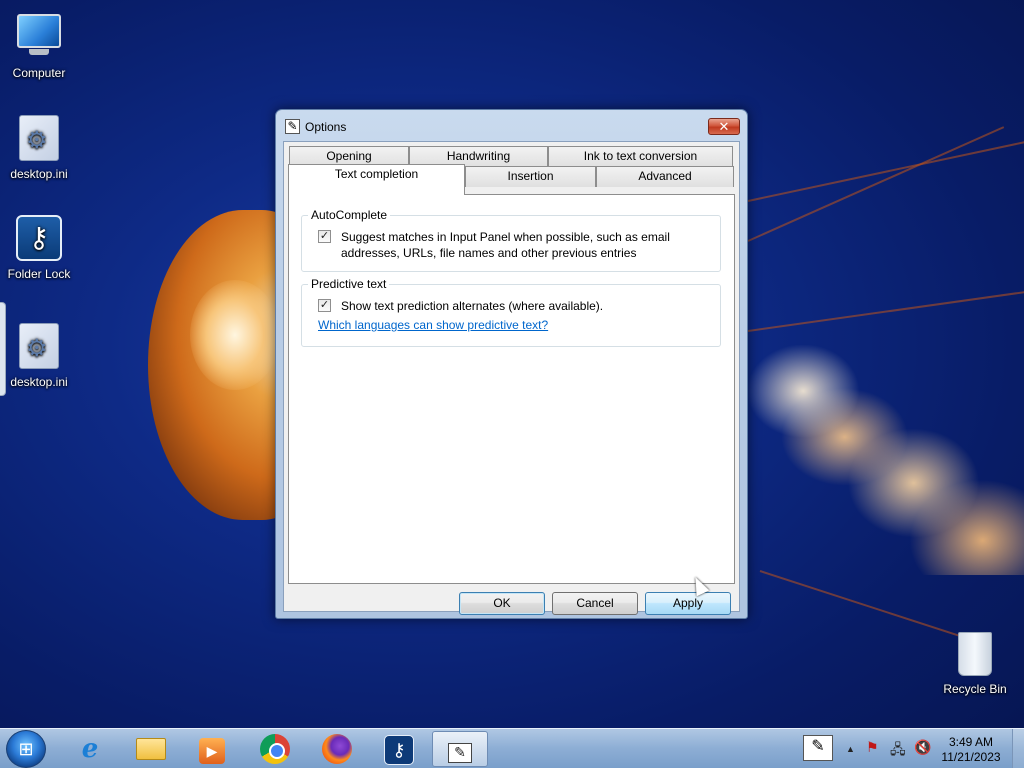 The image size is (1024, 768). I want to click on close-button: ✕, so click(724, 126).